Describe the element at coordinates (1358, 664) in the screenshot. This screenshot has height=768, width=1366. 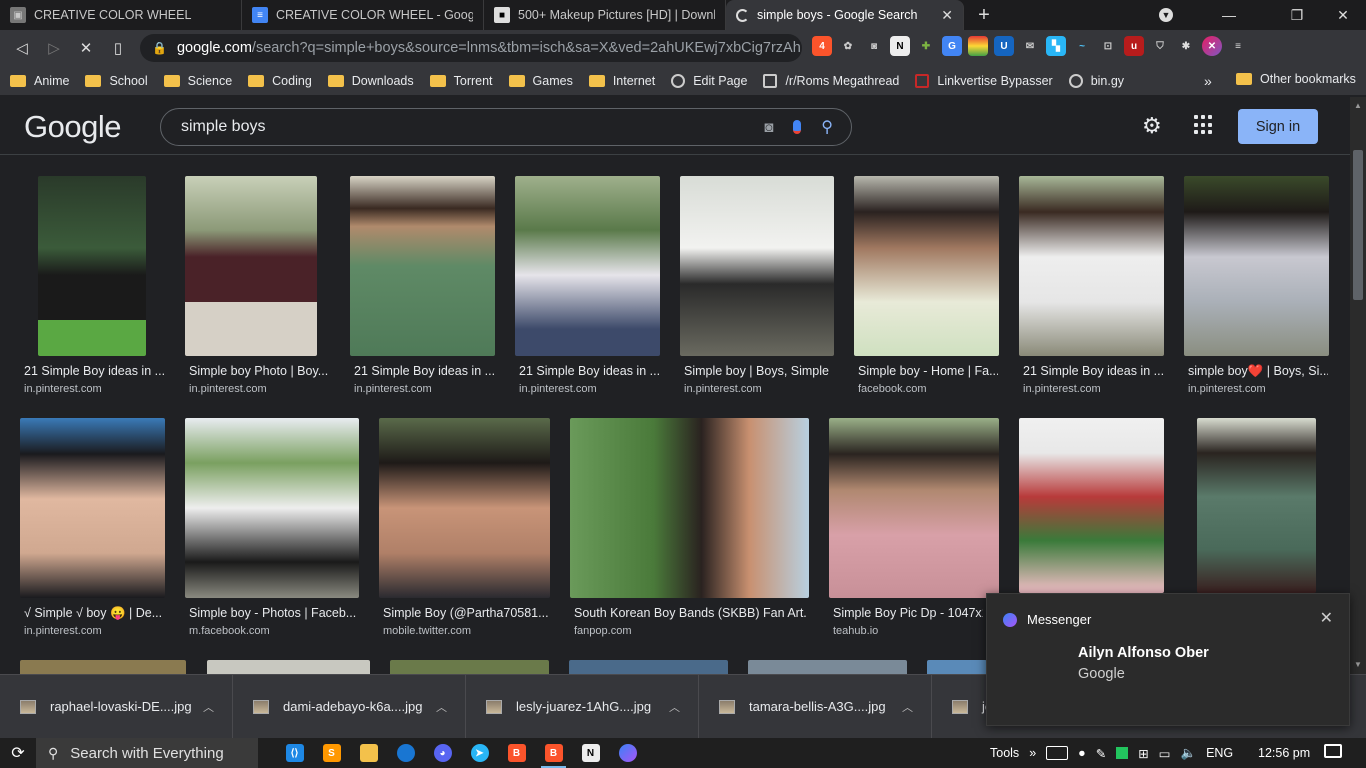
I see `scroll-down-icon: ▼` at that location.